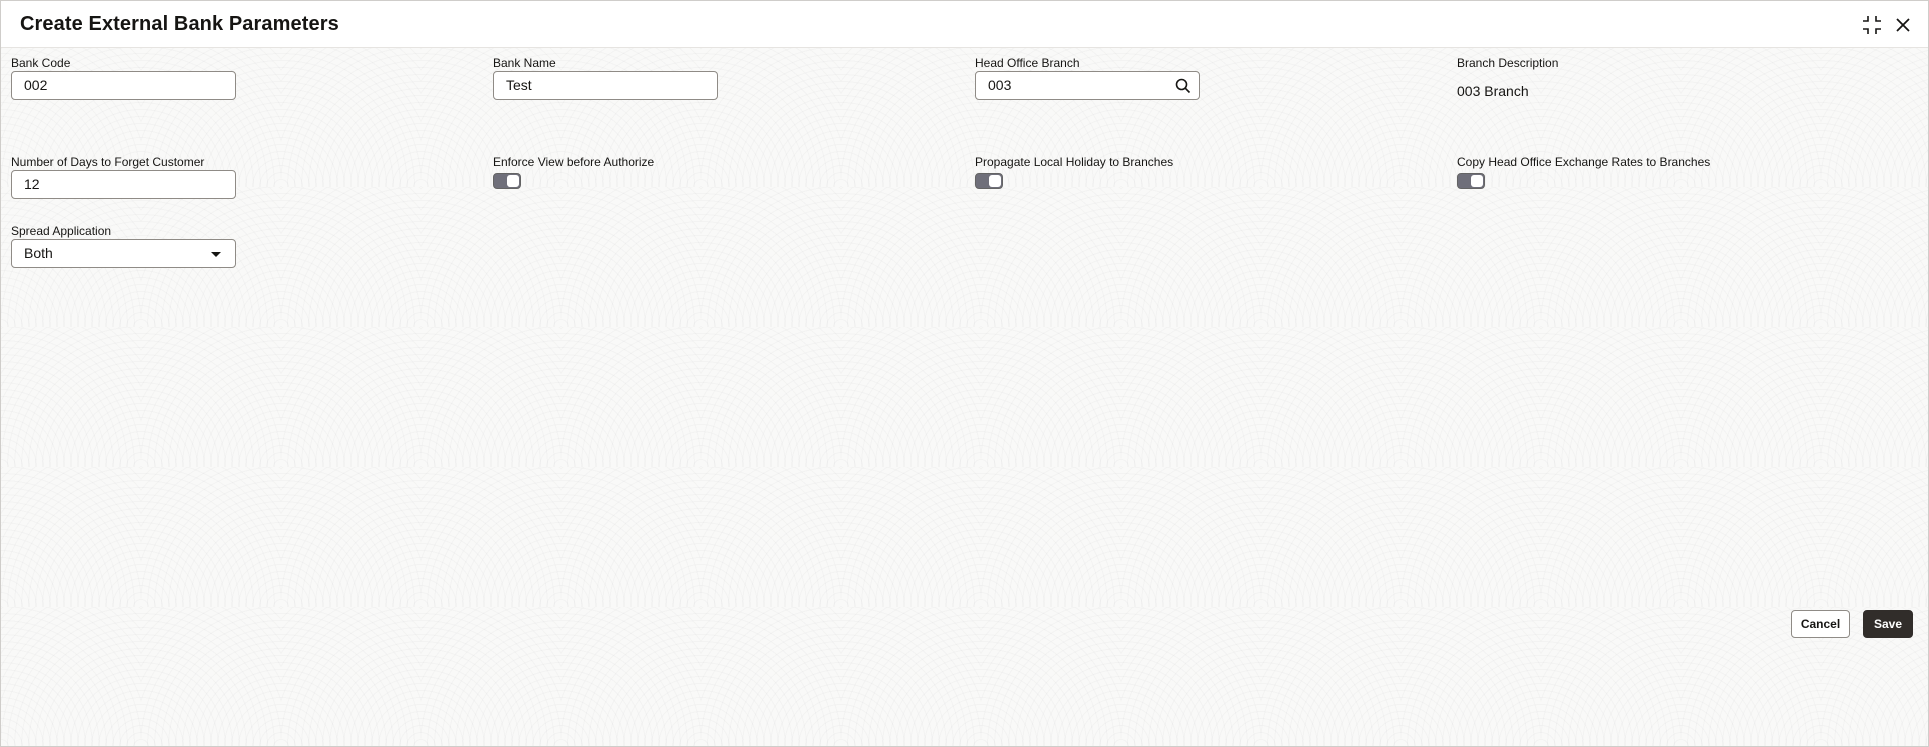 The width and height of the screenshot is (1929, 747). What do you see at coordinates (61, 231) in the screenshot?
I see `spread-application-label: Spread Application` at bounding box center [61, 231].